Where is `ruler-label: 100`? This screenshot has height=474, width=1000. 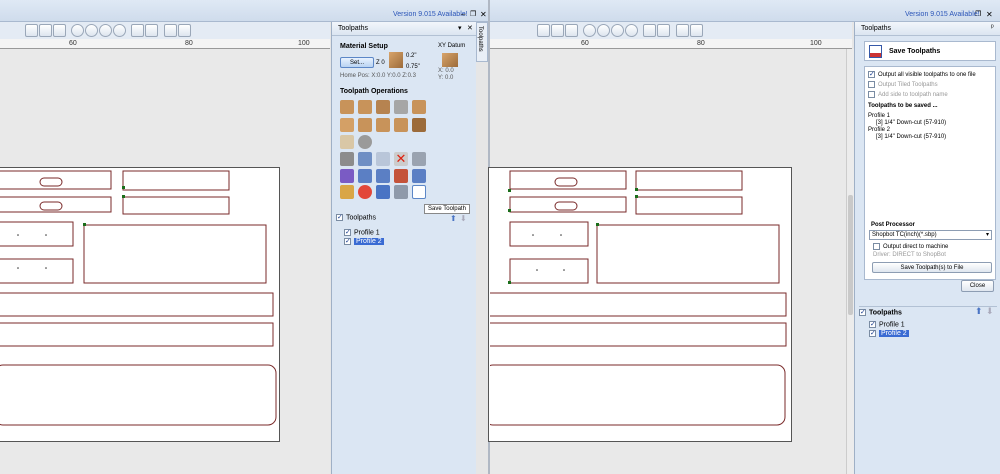 ruler-label: 100 is located at coordinates (304, 43).